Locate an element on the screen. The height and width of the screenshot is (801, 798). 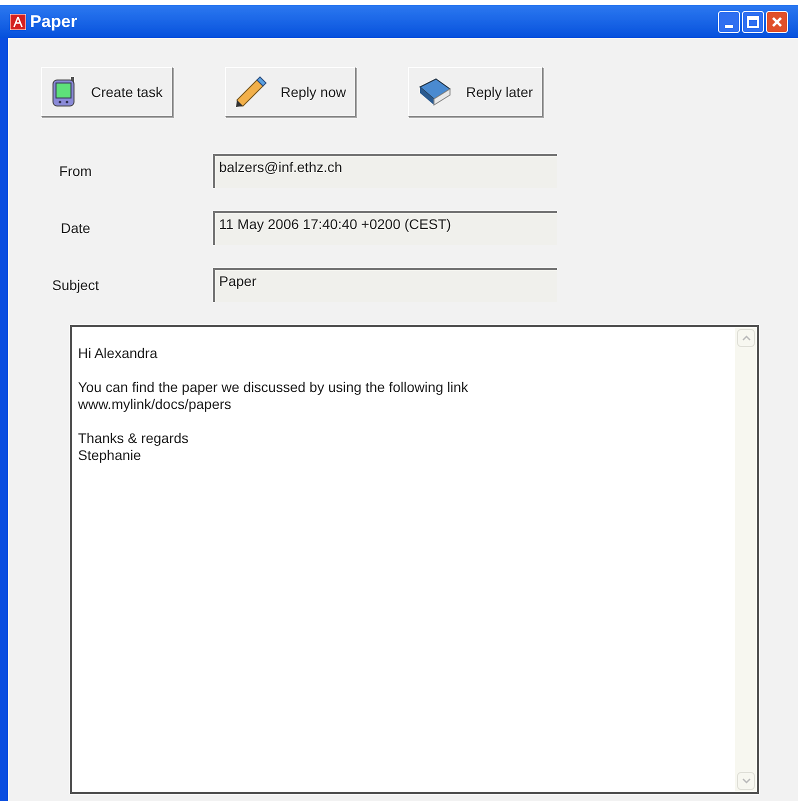
toolbar-button: Reply now is located at coordinates (290, 92).